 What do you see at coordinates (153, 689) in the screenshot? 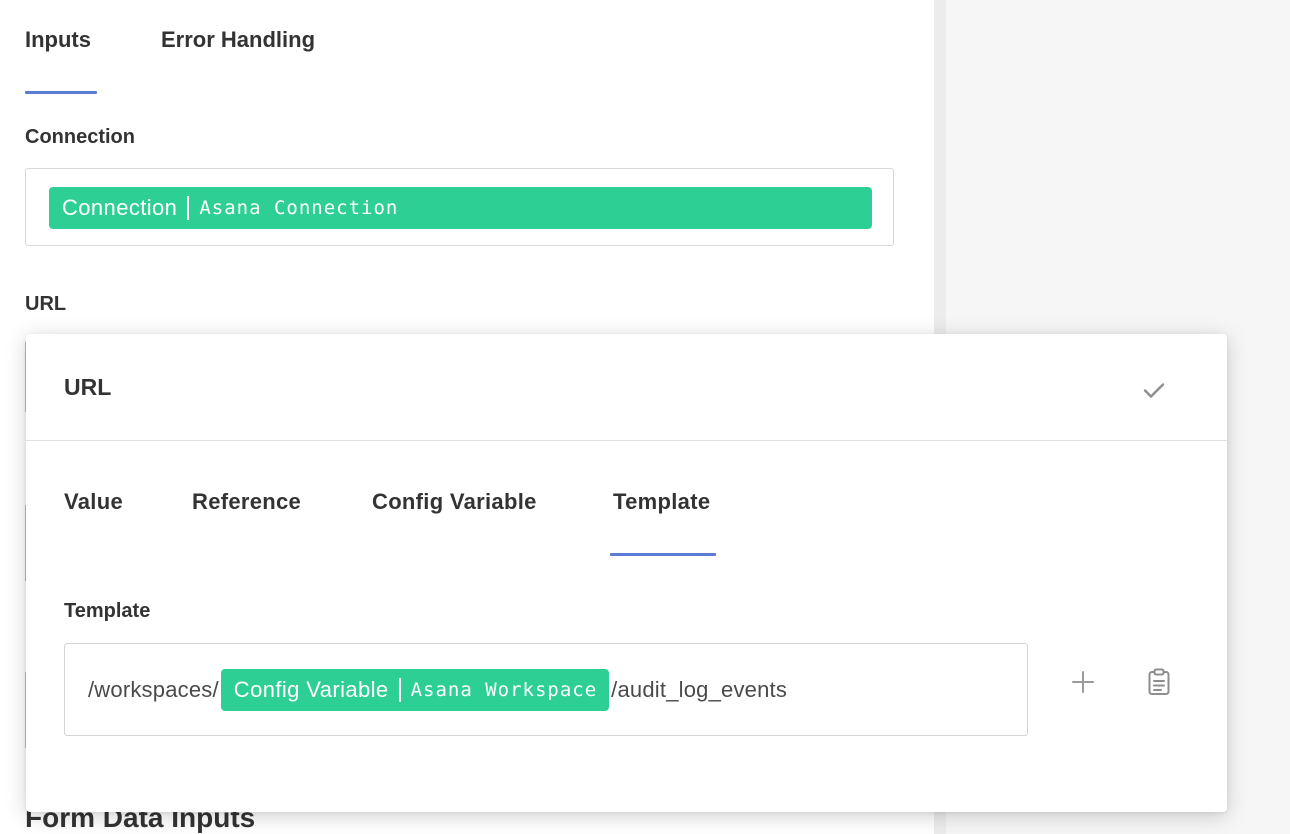
I see `template-prefix: /workspaces/` at bounding box center [153, 689].